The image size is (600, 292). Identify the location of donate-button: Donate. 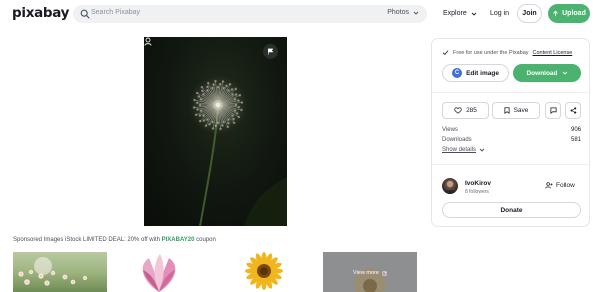
(511, 210).